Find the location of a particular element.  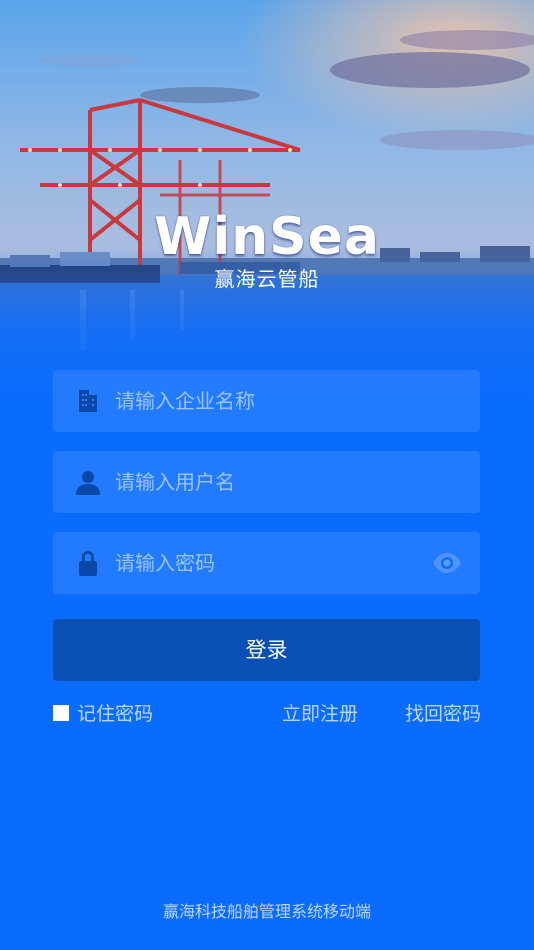

username-field is located at coordinates (266, 482).